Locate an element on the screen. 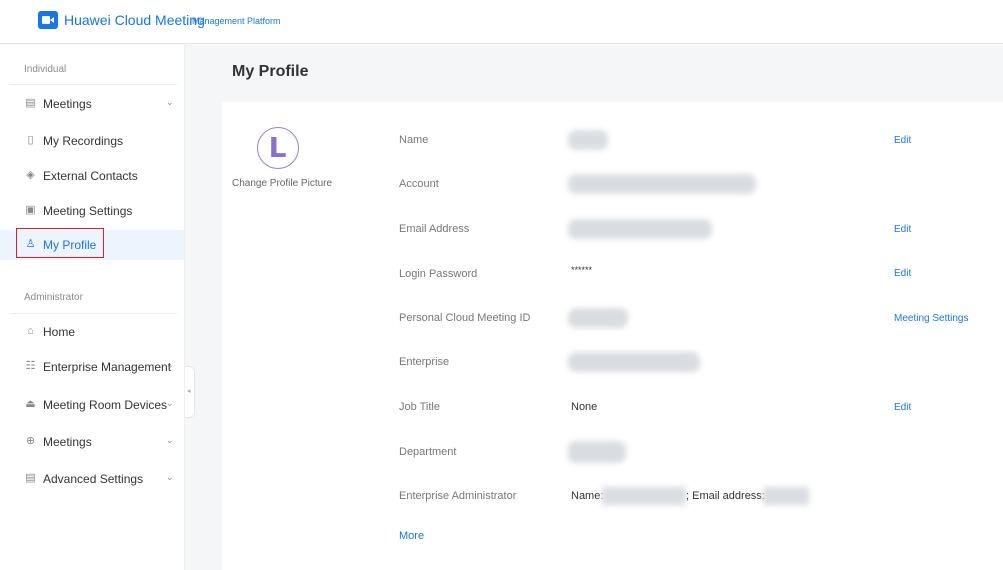  sidebar-item-label: Home is located at coordinates (59, 332).